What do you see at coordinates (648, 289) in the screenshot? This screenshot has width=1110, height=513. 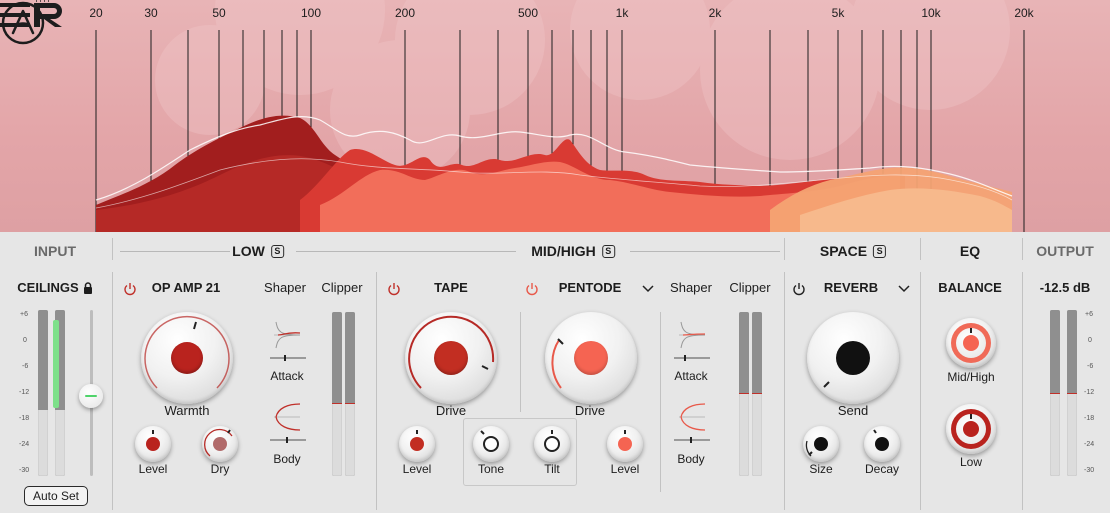 I see `pentode-dropdown-chevron-down-icon` at bounding box center [648, 289].